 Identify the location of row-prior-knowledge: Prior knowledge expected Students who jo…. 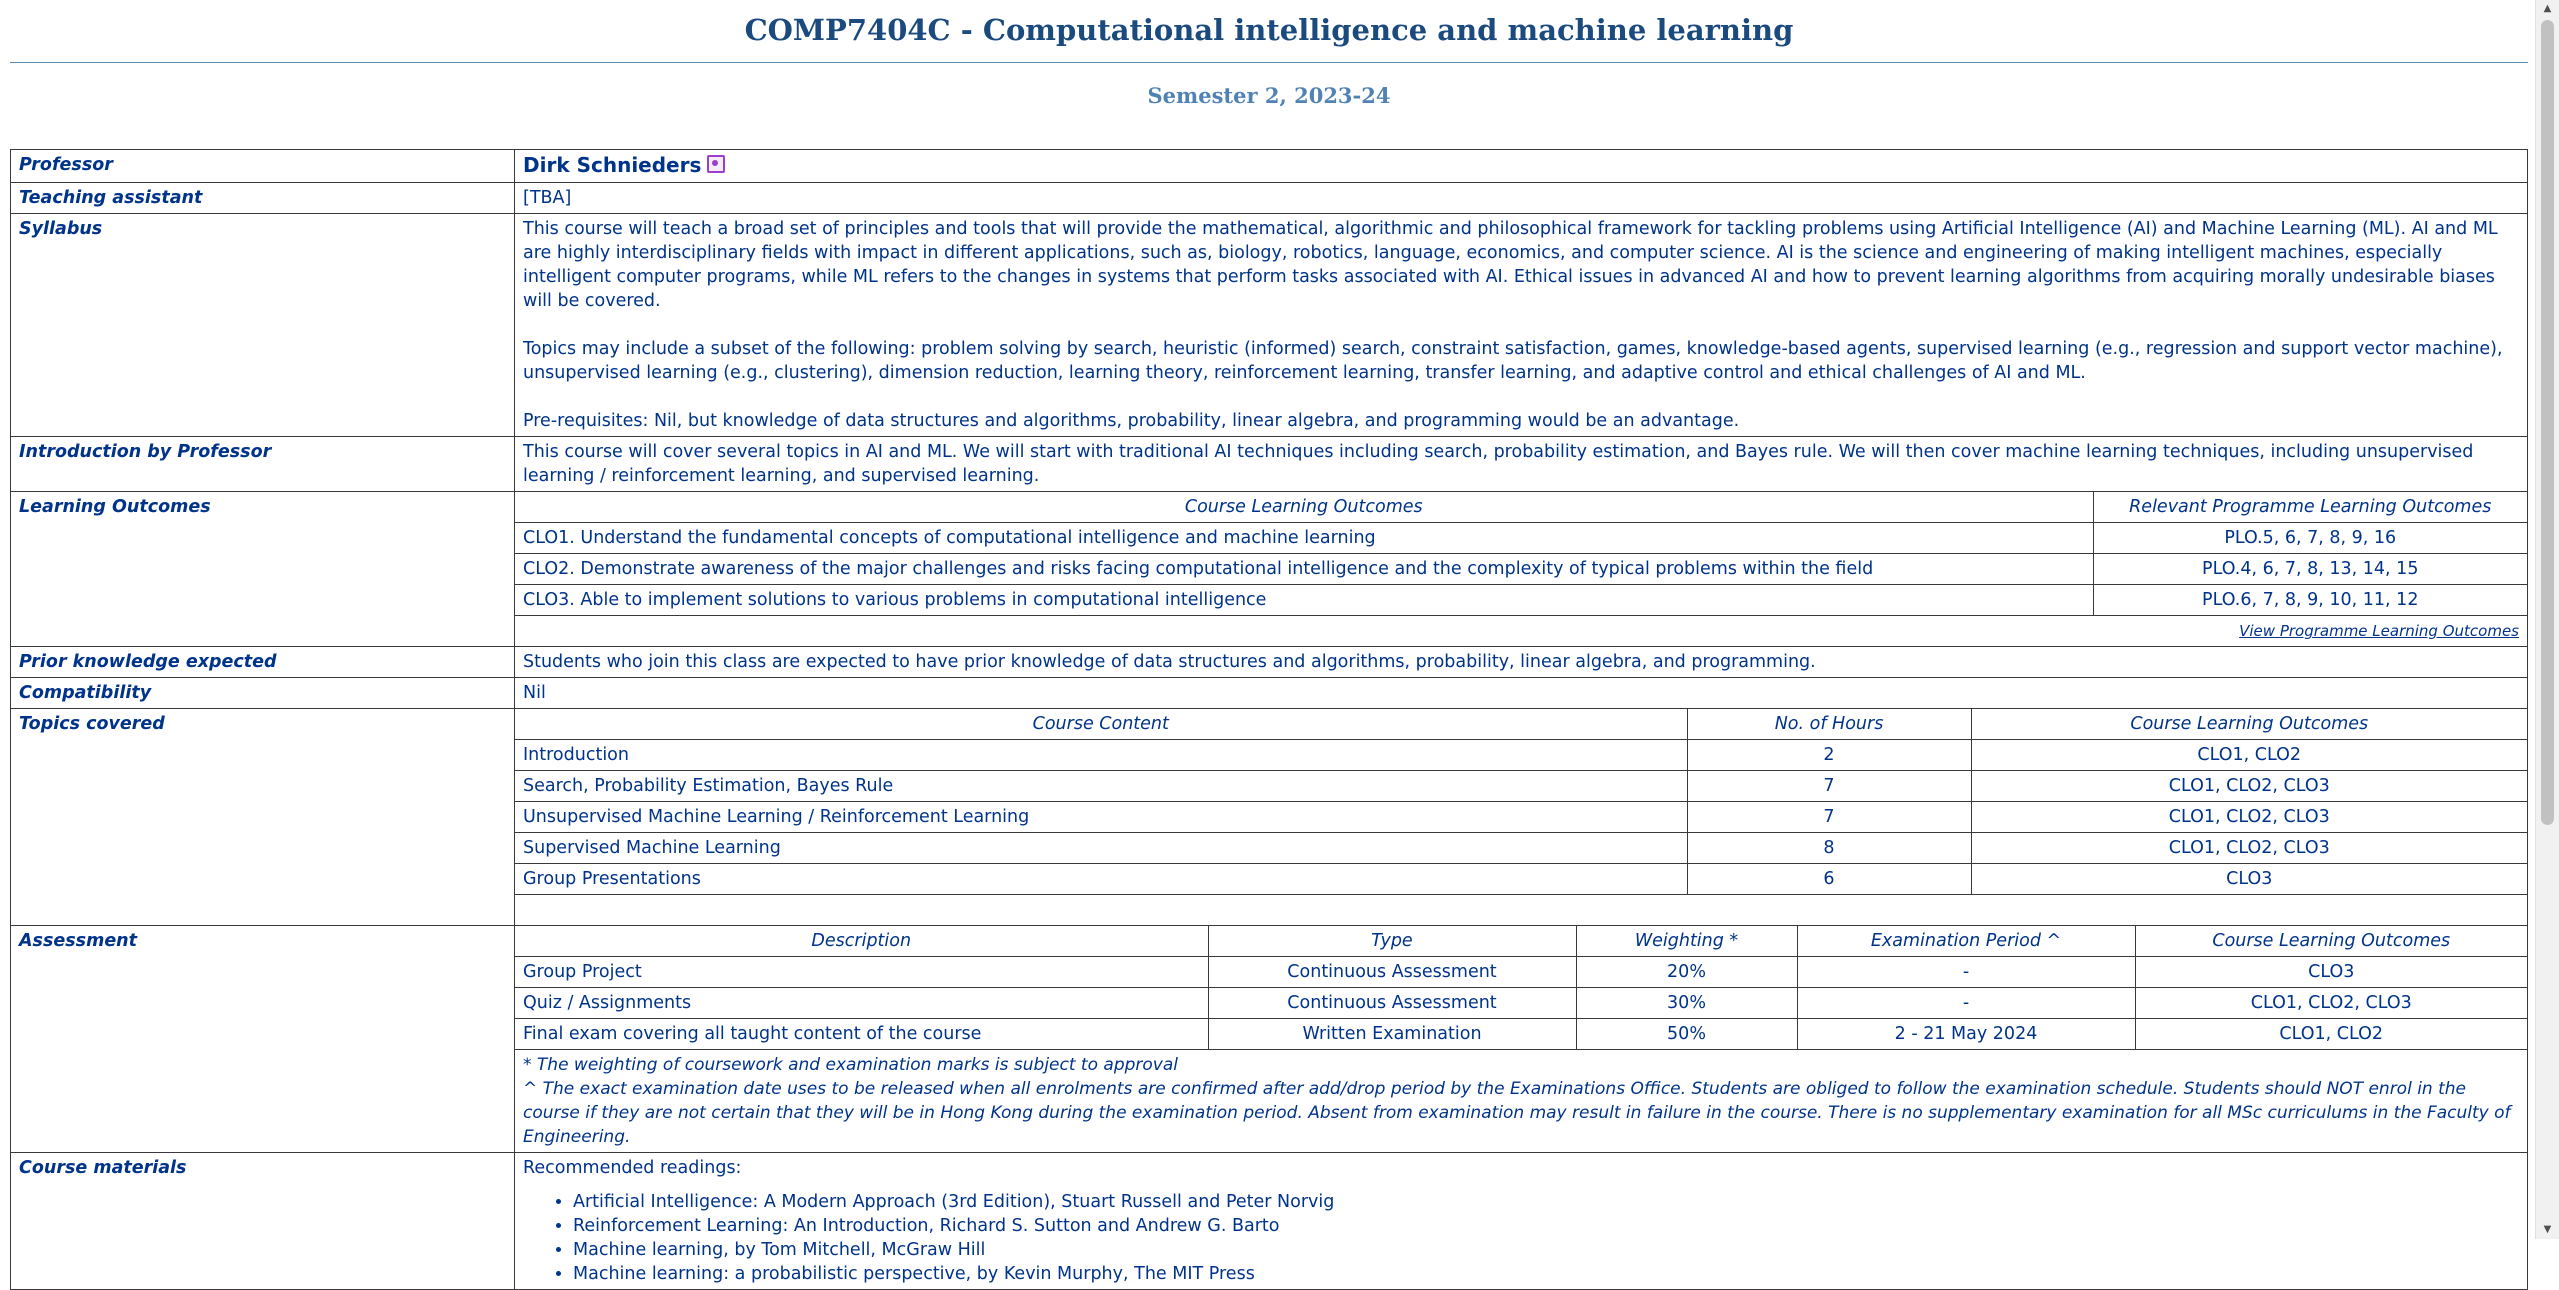
(1269, 662).